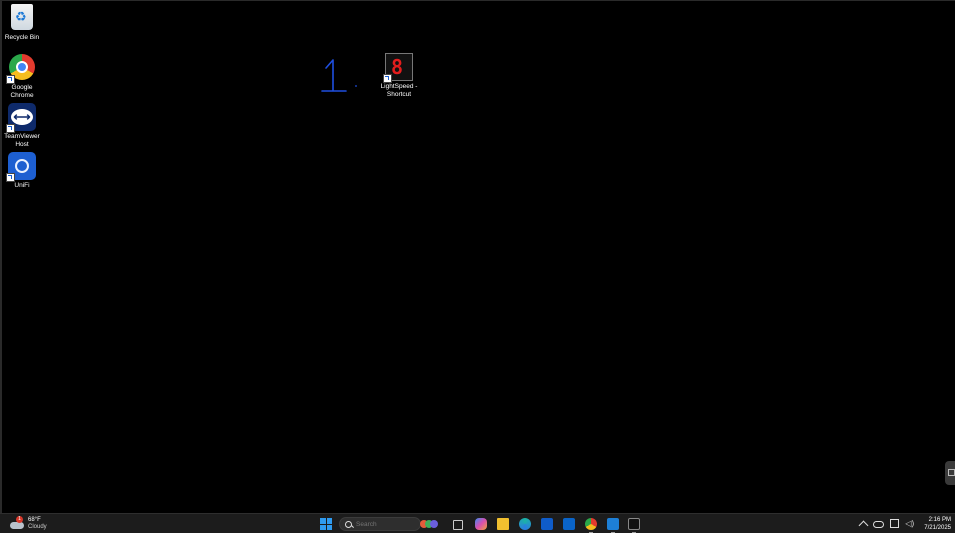  Describe the element at coordinates (458, 525) in the screenshot. I see `task-view-icon` at that location.